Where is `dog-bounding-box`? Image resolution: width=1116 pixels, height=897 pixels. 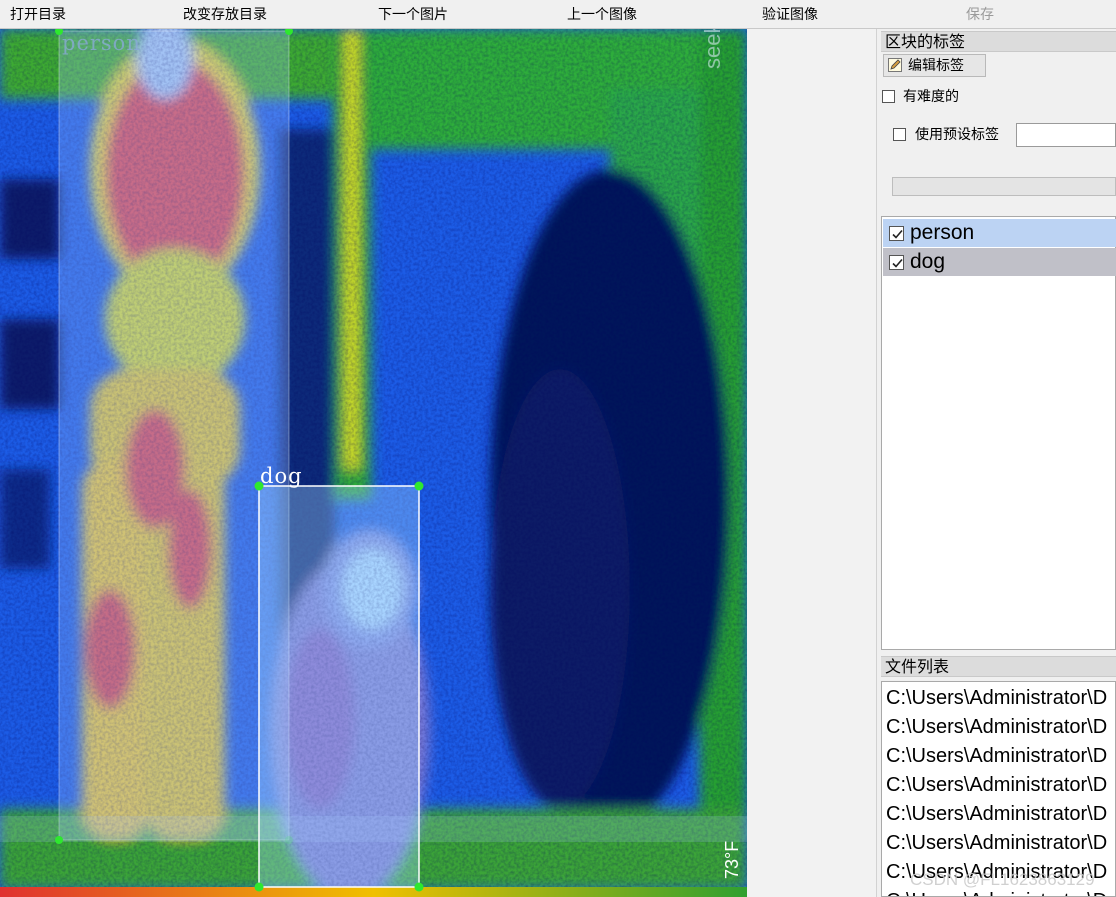
dog-bounding-box is located at coordinates (339, 686).